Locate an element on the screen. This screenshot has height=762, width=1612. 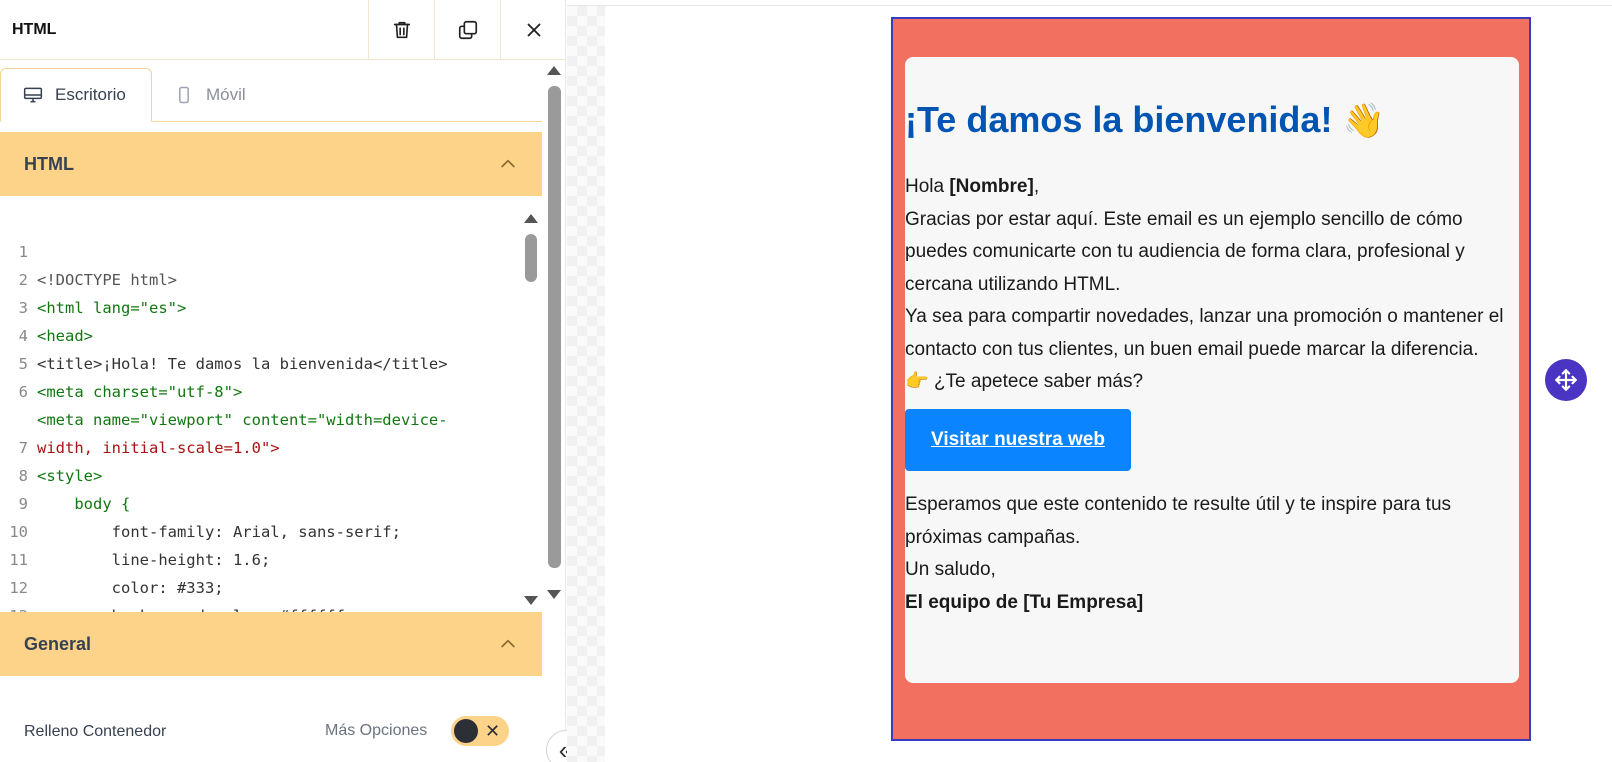
code-line: 12 background-color: #ffffff; is located at coordinates (181, 595).